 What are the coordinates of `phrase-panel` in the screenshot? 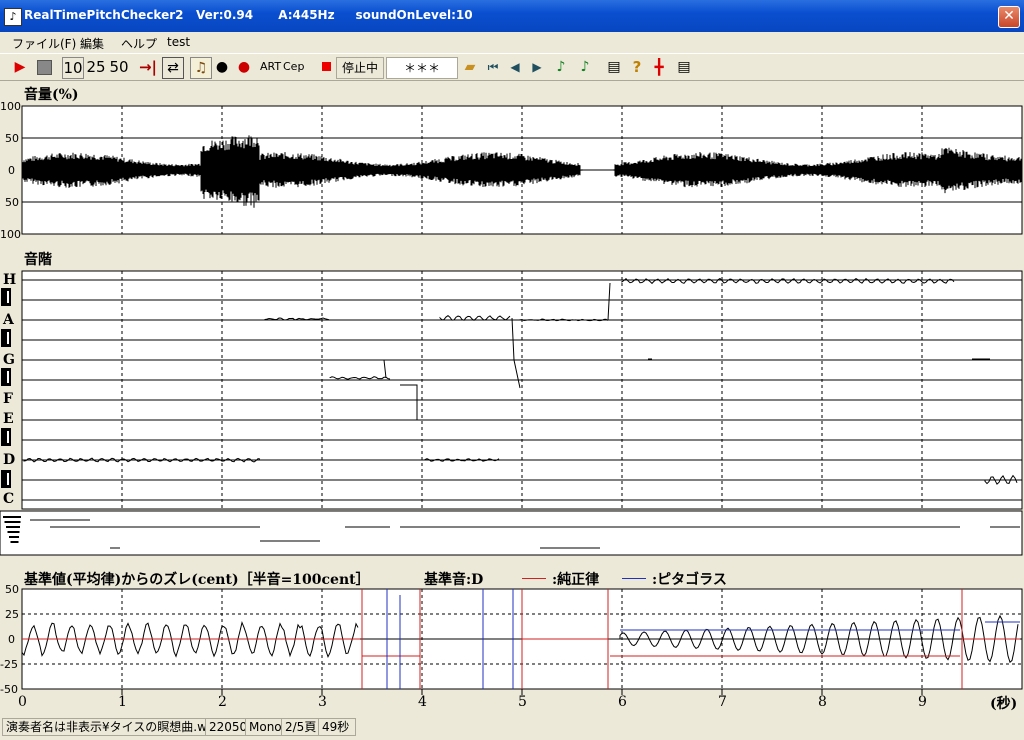 It's located at (511, 533).